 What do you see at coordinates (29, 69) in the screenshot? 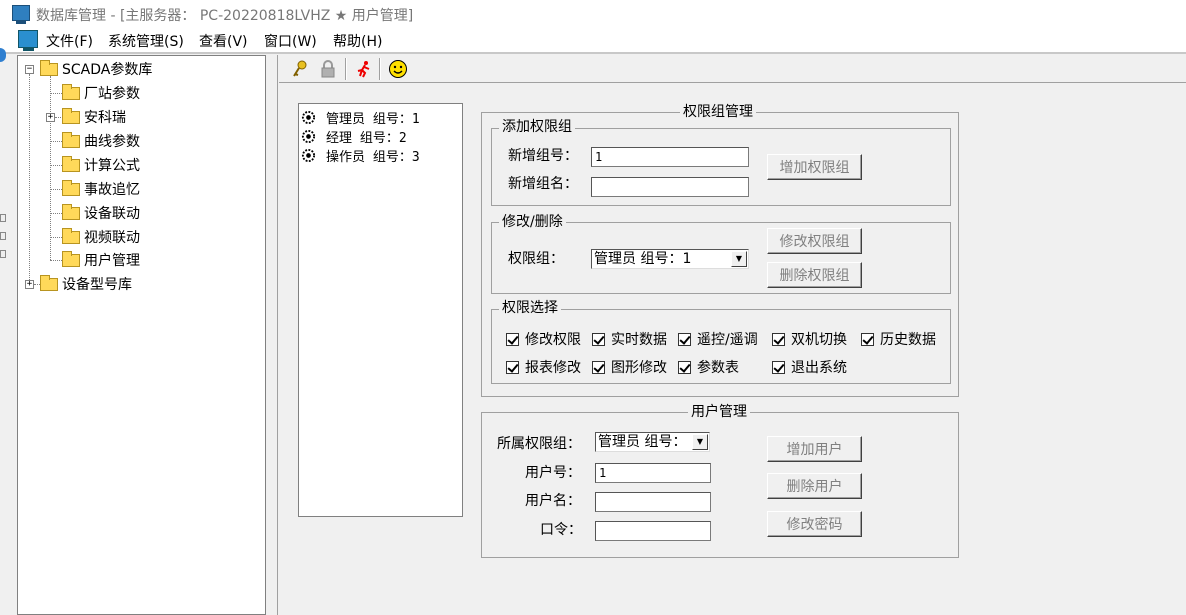
I see `collapse-toggle: −` at bounding box center [29, 69].